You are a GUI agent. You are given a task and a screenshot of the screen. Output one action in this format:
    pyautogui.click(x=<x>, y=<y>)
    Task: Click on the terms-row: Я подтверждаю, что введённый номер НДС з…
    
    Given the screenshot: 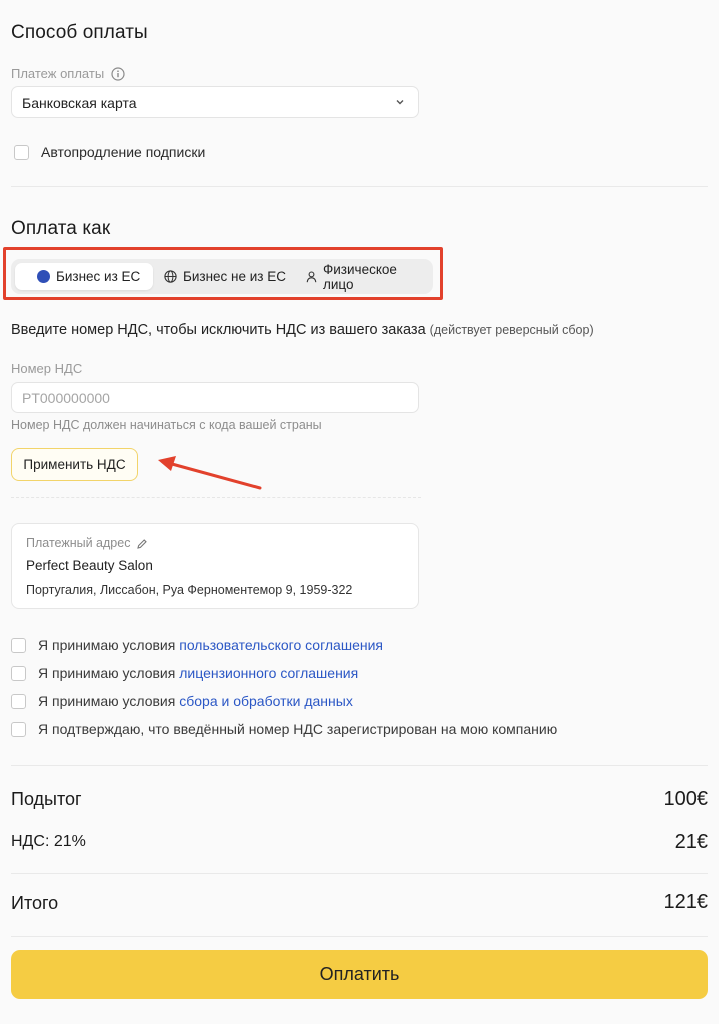 What is the action you would take?
    pyautogui.click(x=284, y=729)
    